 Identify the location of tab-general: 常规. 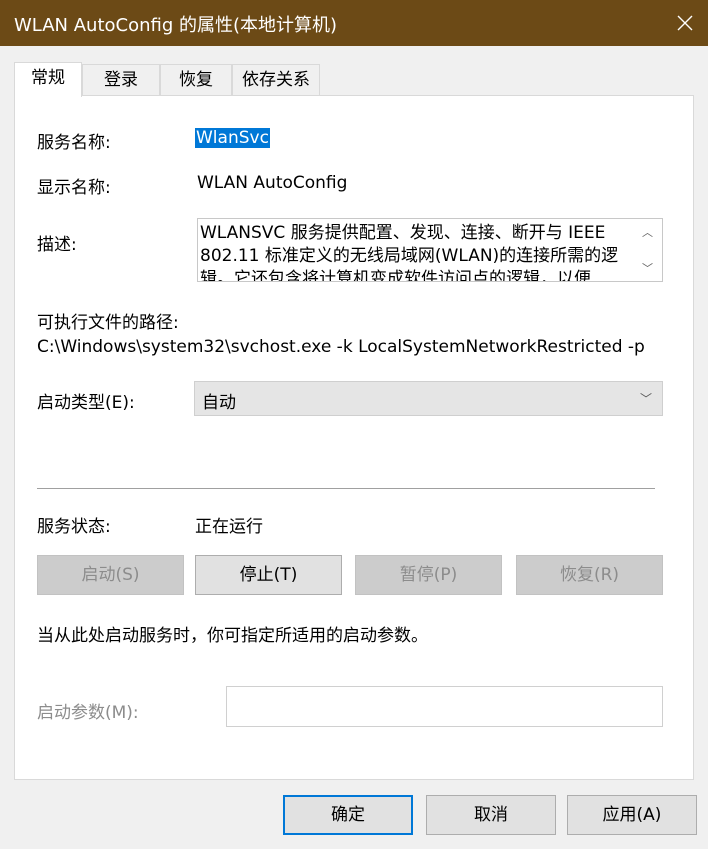
(48, 79).